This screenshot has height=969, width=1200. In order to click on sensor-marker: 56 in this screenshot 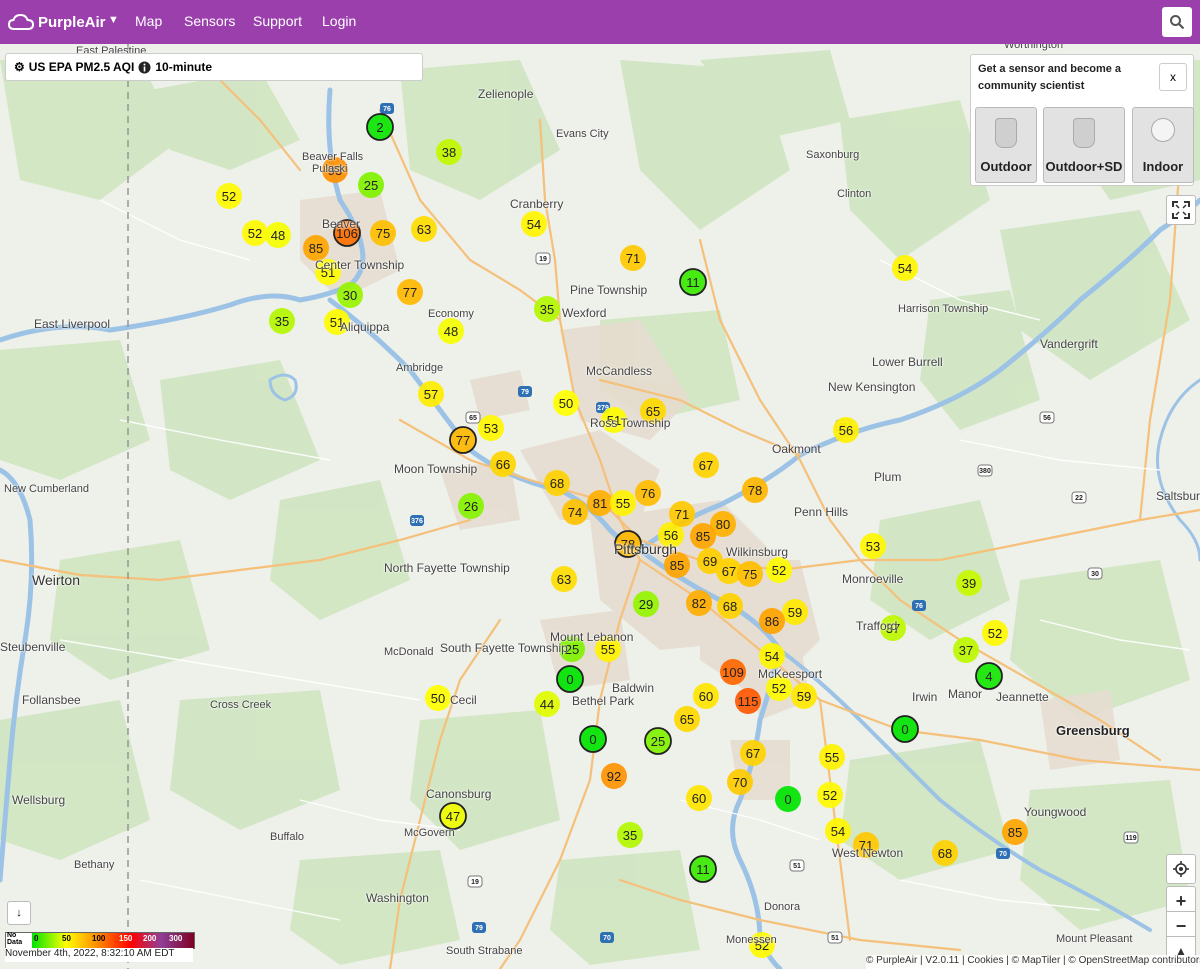, I will do `click(846, 430)`.